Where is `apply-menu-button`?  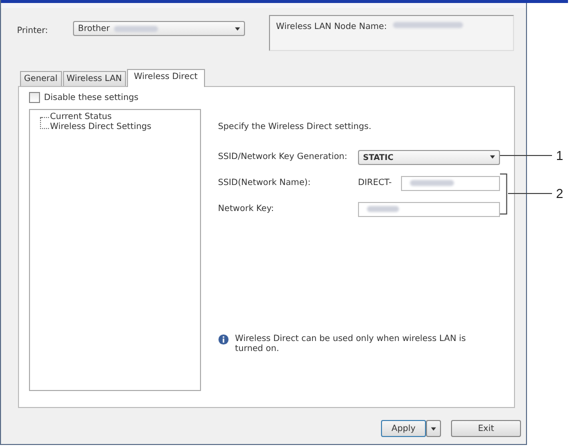
apply-menu-button is located at coordinates (433, 428).